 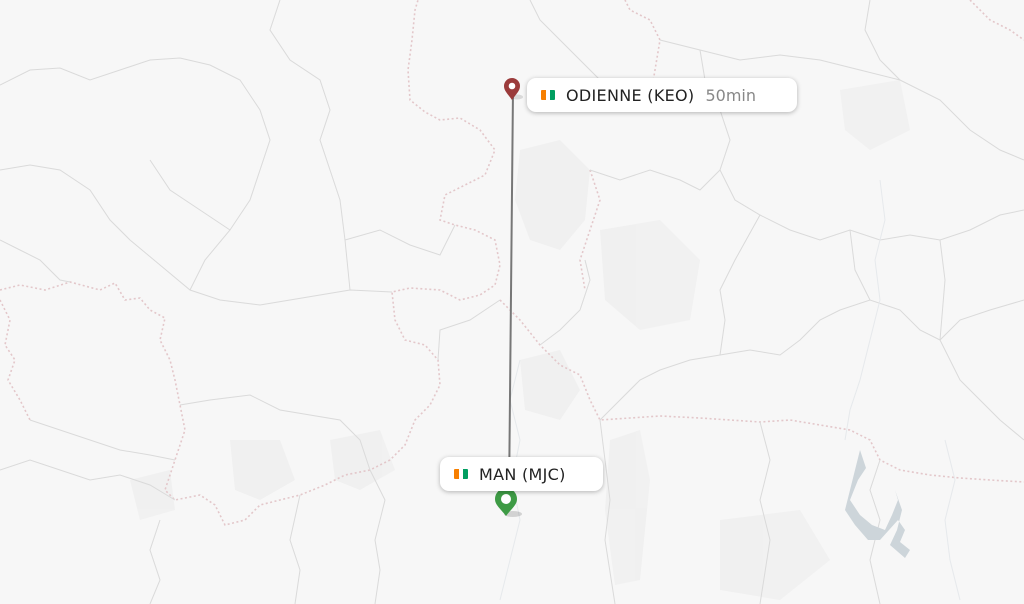 What do you see at coordinates (730, 95) in the screenshot?
I see `flight-duration: 50min` at bounding box center [730, 95].